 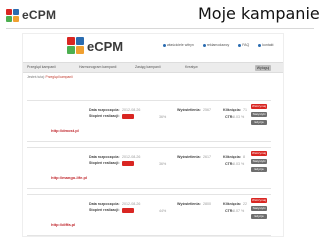 I want to click on top-link-contact: kontakt, so click(x=266, y=45).